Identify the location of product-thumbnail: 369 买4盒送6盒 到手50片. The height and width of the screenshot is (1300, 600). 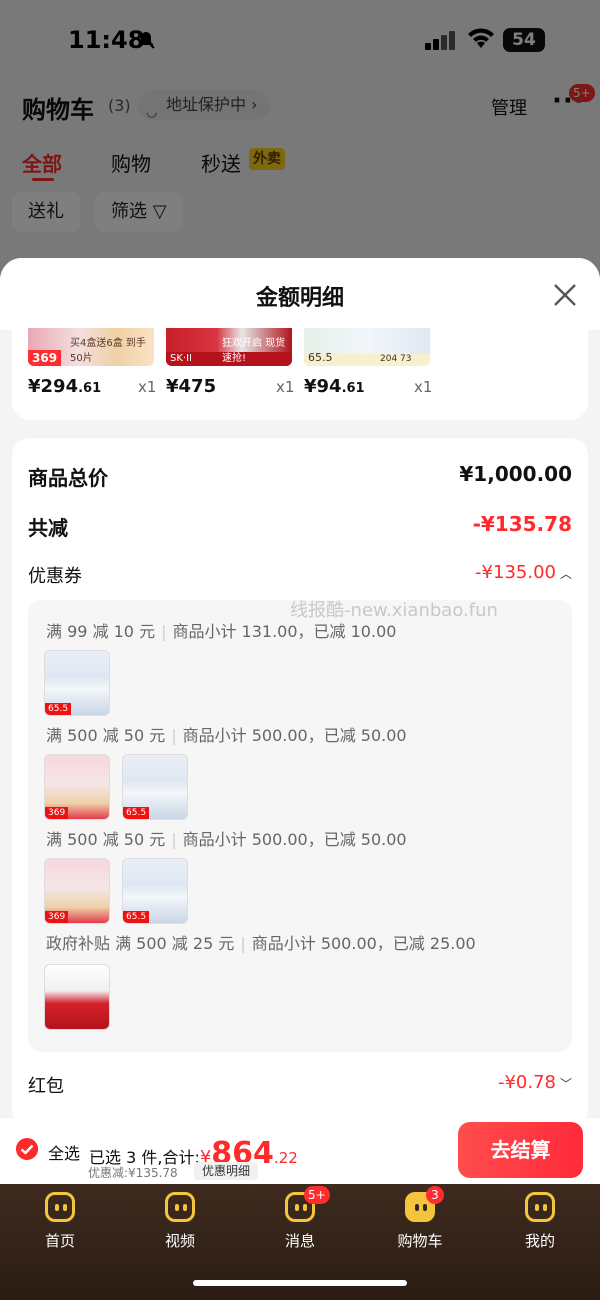
(91, 347).